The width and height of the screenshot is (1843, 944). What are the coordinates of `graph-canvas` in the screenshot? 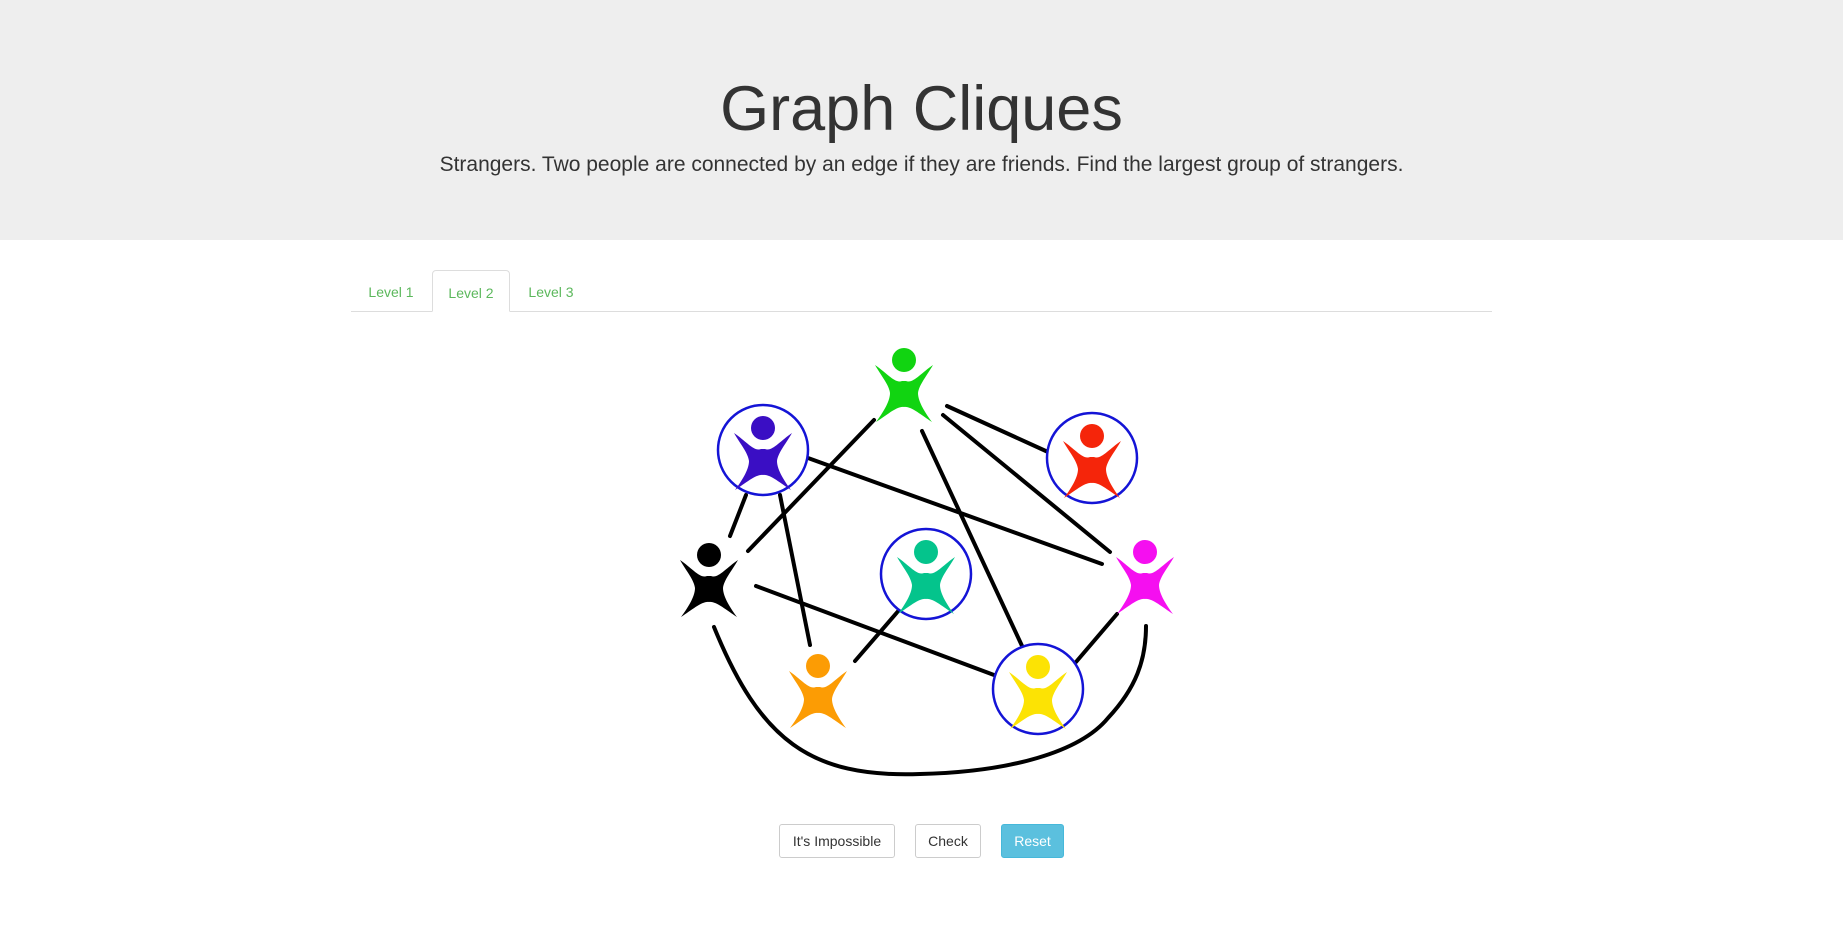 It's located at (927, 562).